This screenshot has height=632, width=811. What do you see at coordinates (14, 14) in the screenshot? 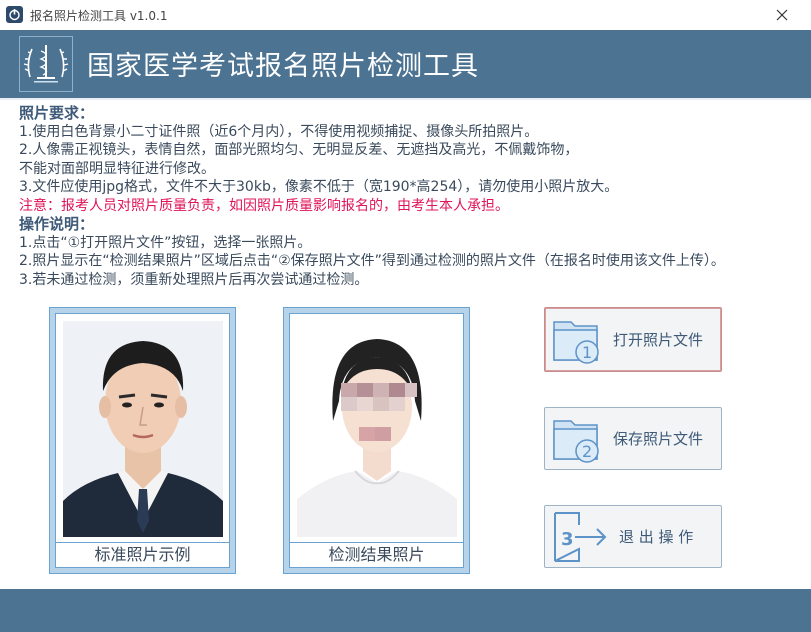
I see `power-app-icon` at bounding box center [14, 14].